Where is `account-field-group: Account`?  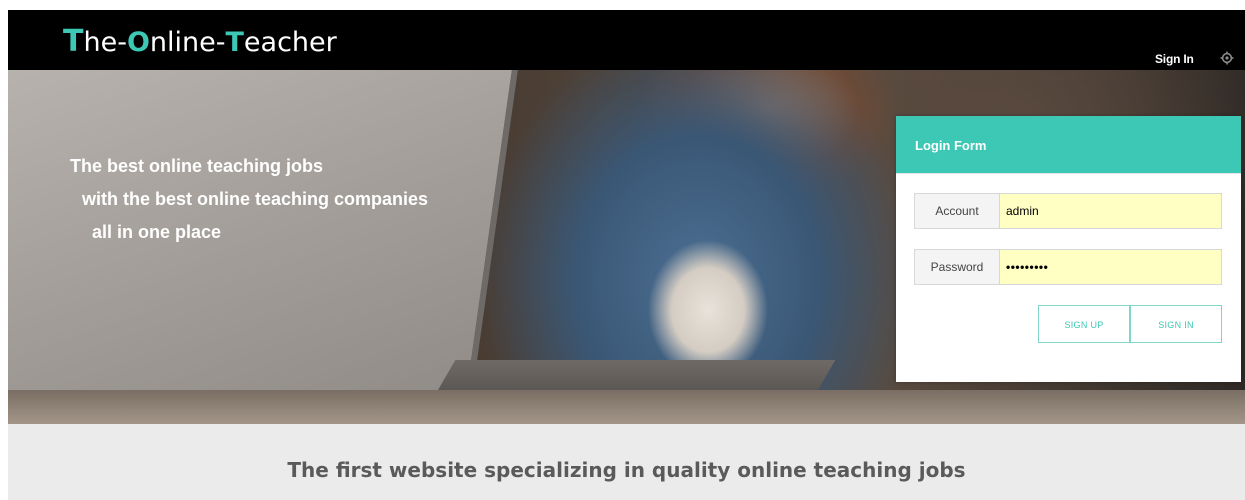
account-field-group: Account is located at coordinates (1068, 211).